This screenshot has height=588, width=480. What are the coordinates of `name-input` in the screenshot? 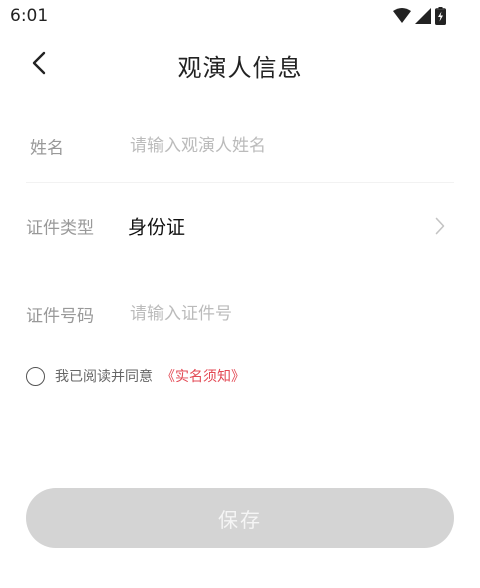 It's located at (280, 146).